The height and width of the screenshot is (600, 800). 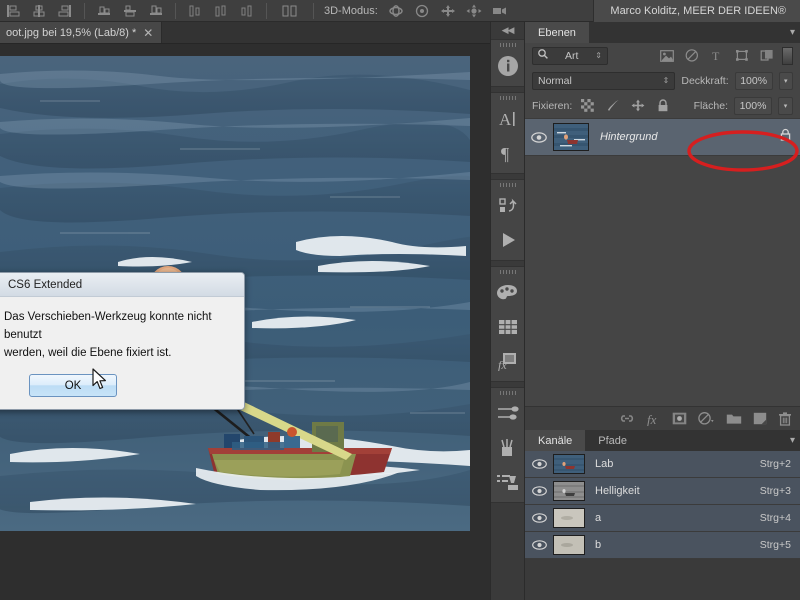 What do you see at coordinates (539, 137) in the screenshot?
I see `layer-visibility-toggle` at bounding box center [539, 137].